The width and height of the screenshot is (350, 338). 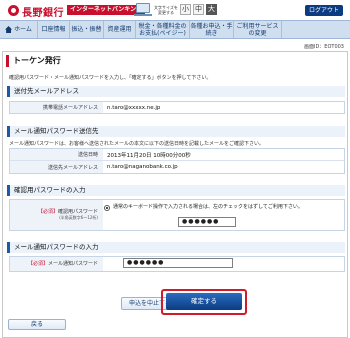 What do you see at coordinates (78, 217) in the screenshot?
I see `confirm-password-format: (半角英数字6〜12桁)` at bounding box center [78, 217].